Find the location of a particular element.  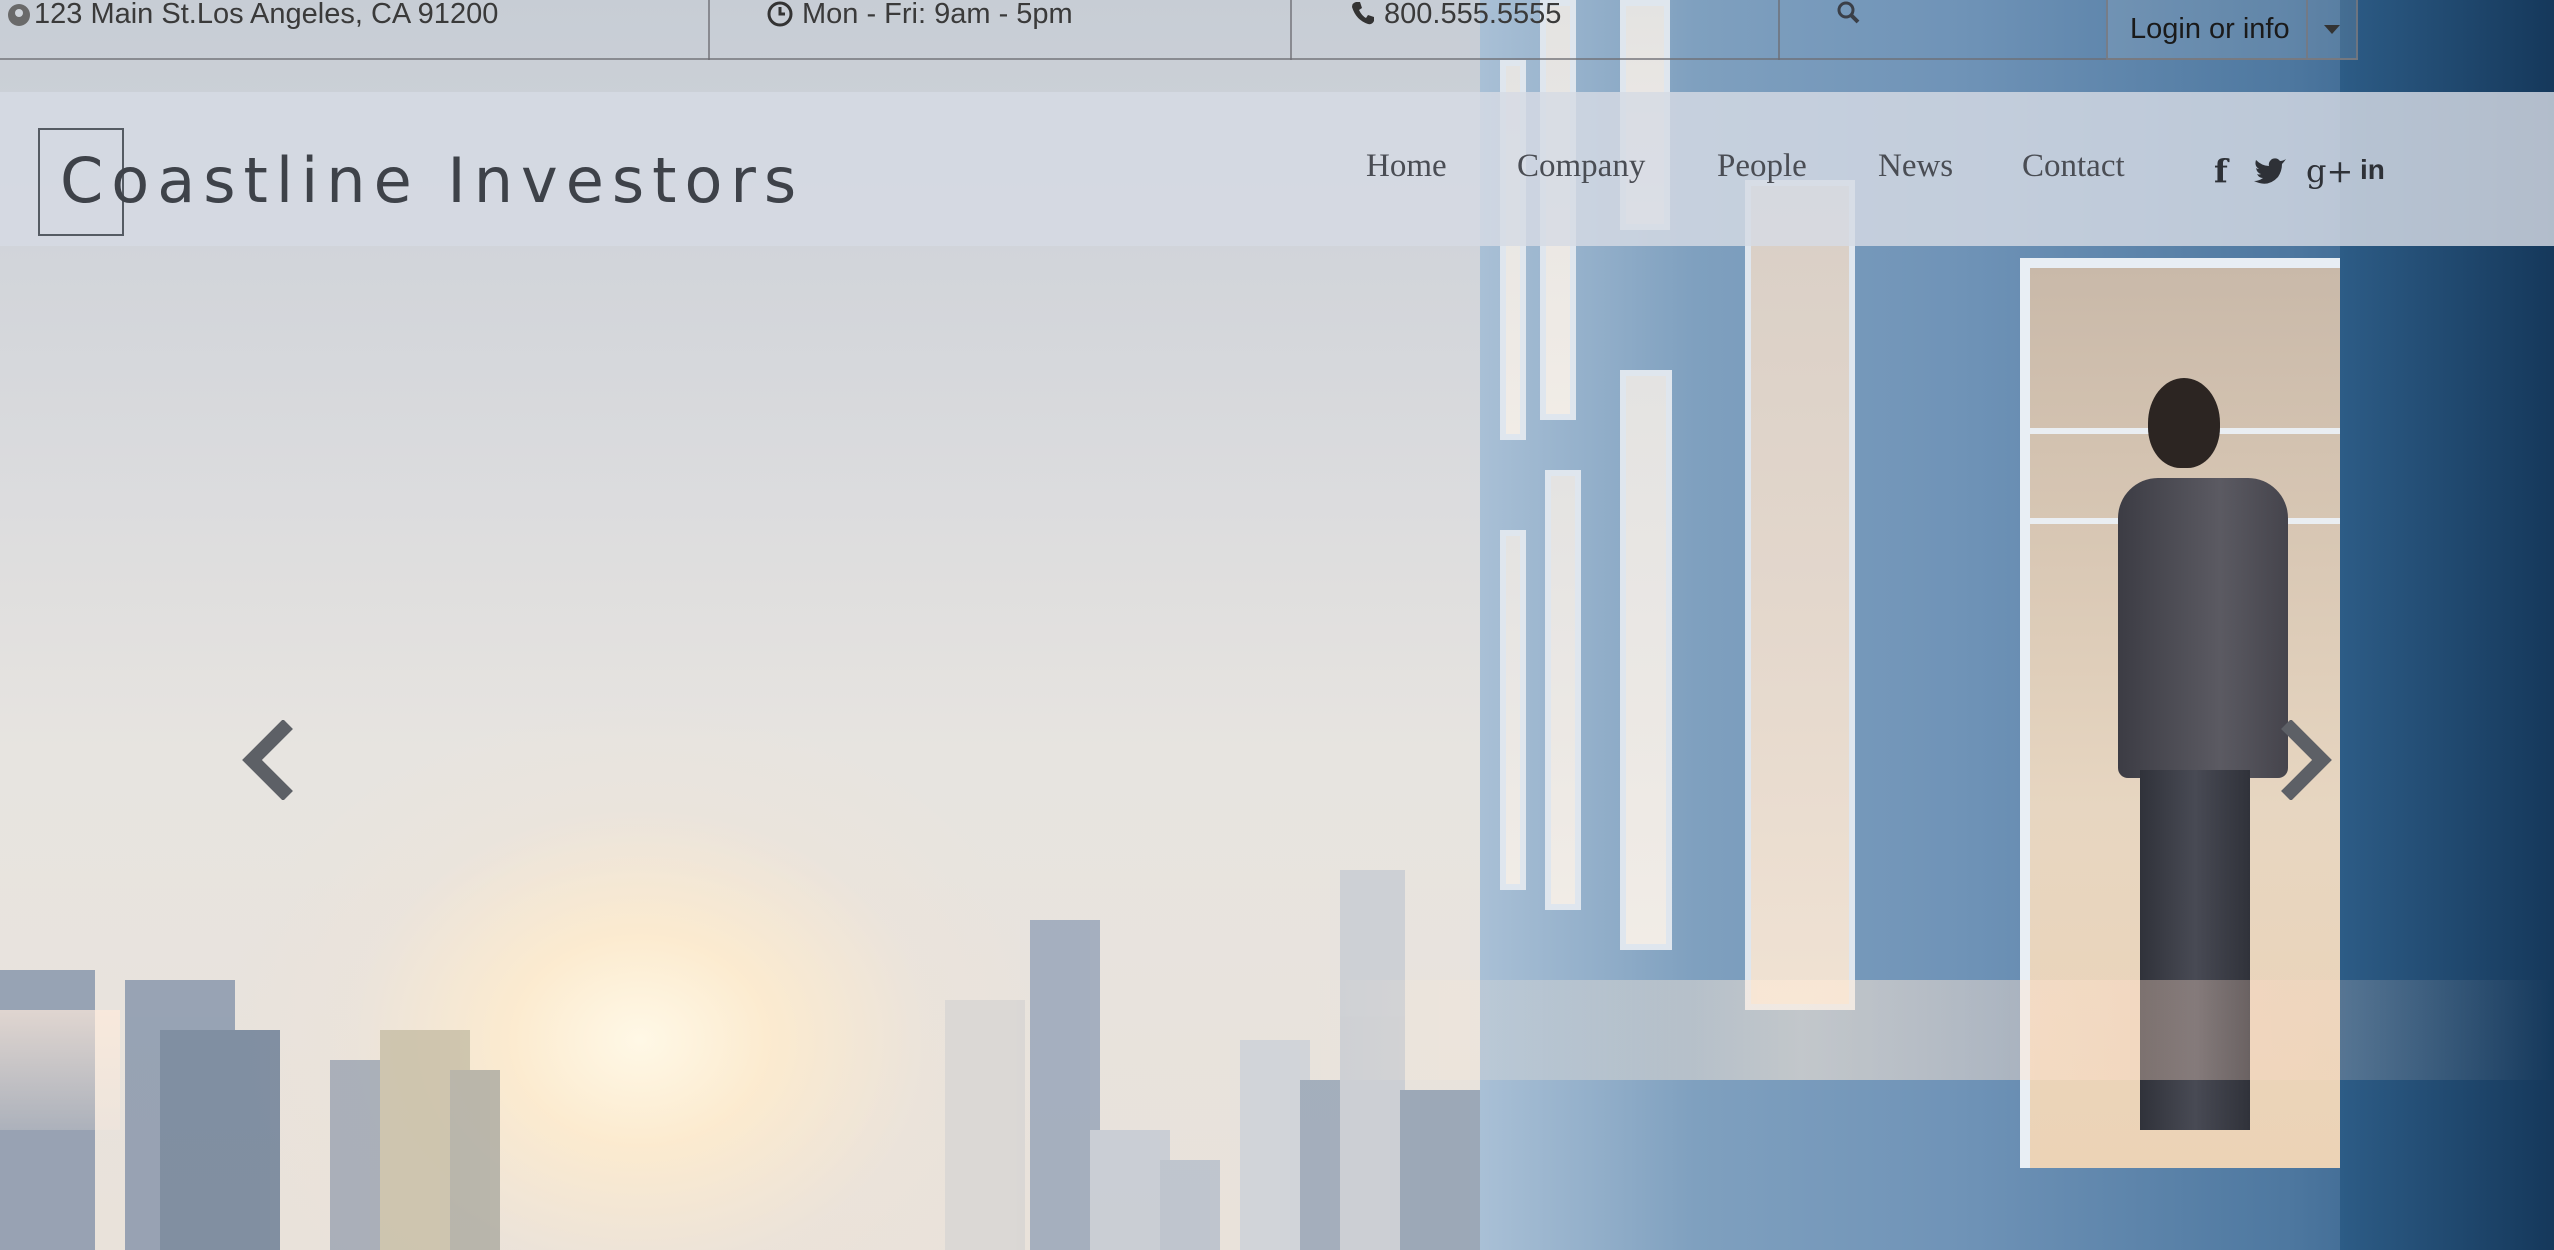

carousel-prev-button is located at coordinates (271, 760).